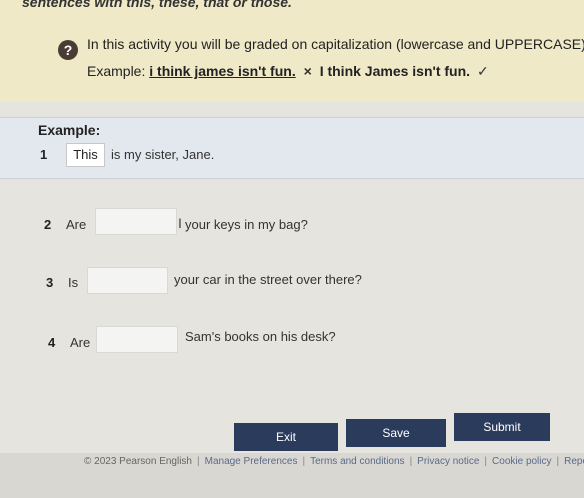  Describe the element at coordinates (127, 280) in the screenshot. I see `question-3-answer-input` at that location.